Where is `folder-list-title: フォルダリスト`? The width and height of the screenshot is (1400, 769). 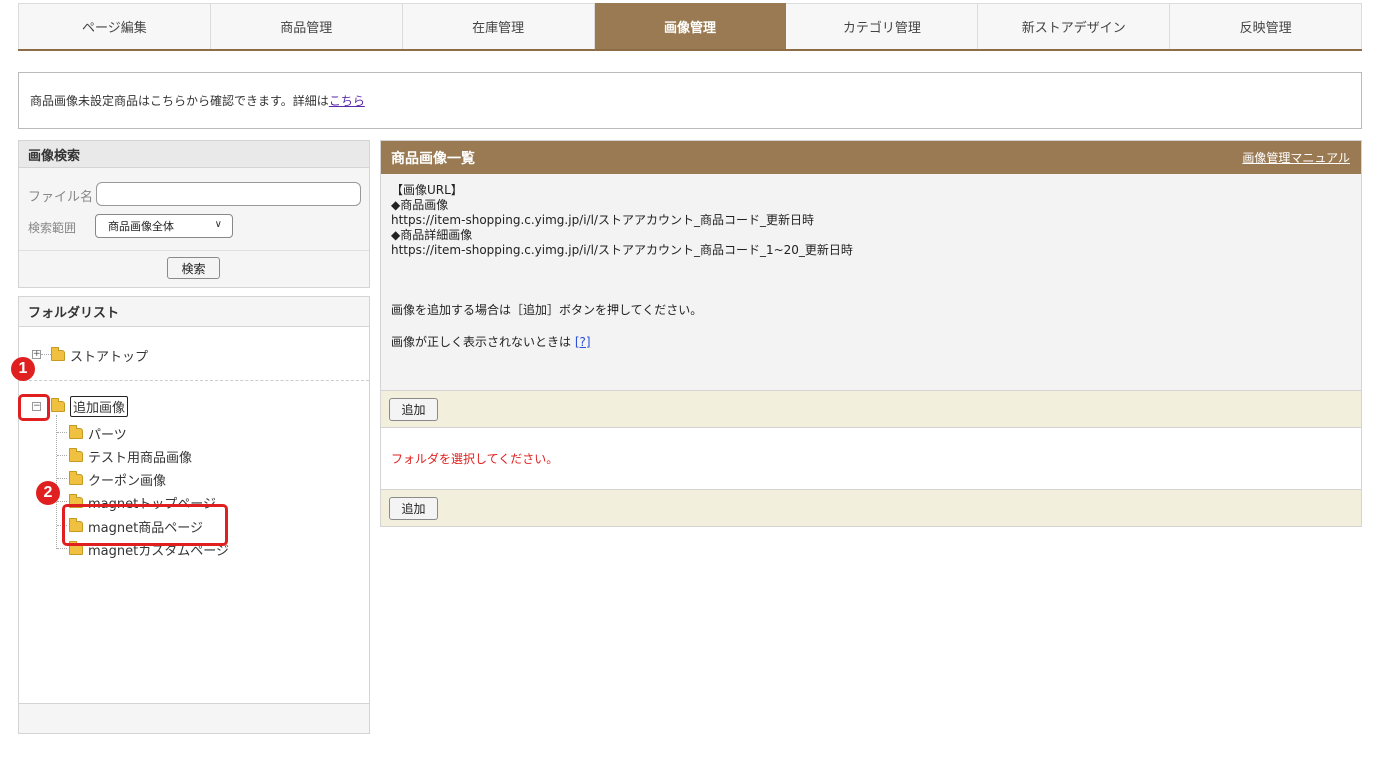
folder-list-title: フォルダリスト is located at coordinates (194, 312).